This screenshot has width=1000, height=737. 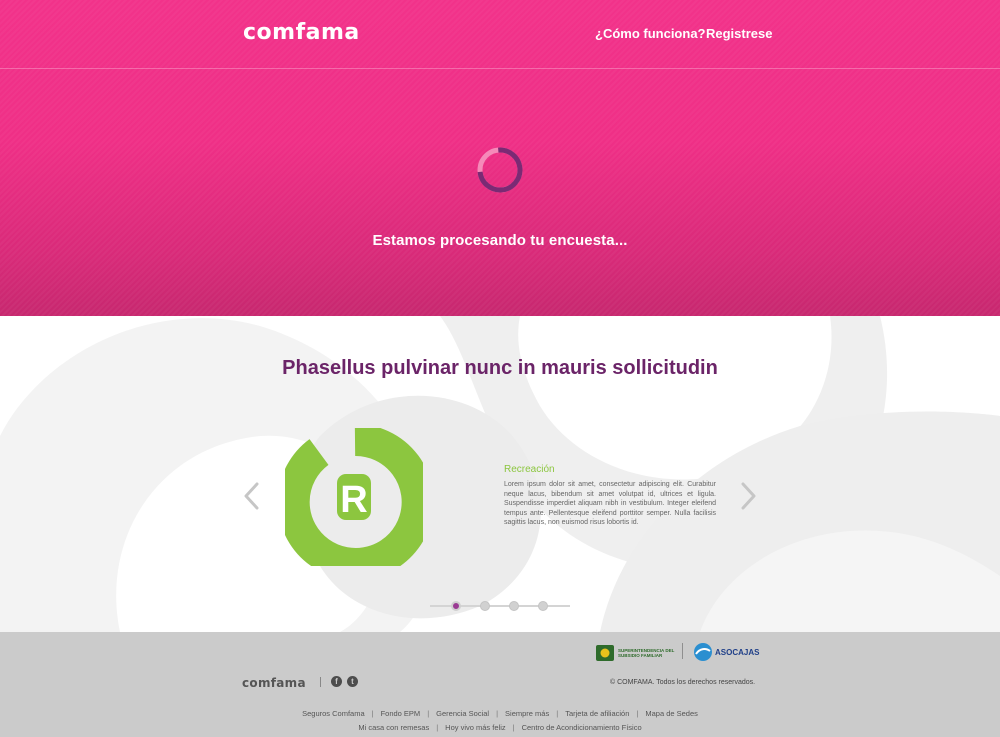 I want to click on footer-link-mapa-sedes: Mapa de Sedes, so click(x=671, y=713).